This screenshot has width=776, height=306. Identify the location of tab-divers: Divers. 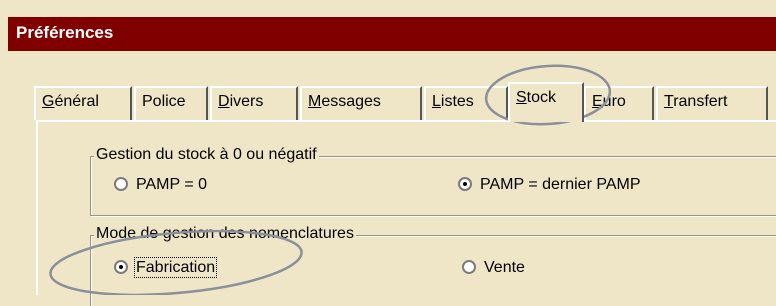
(254, 103).